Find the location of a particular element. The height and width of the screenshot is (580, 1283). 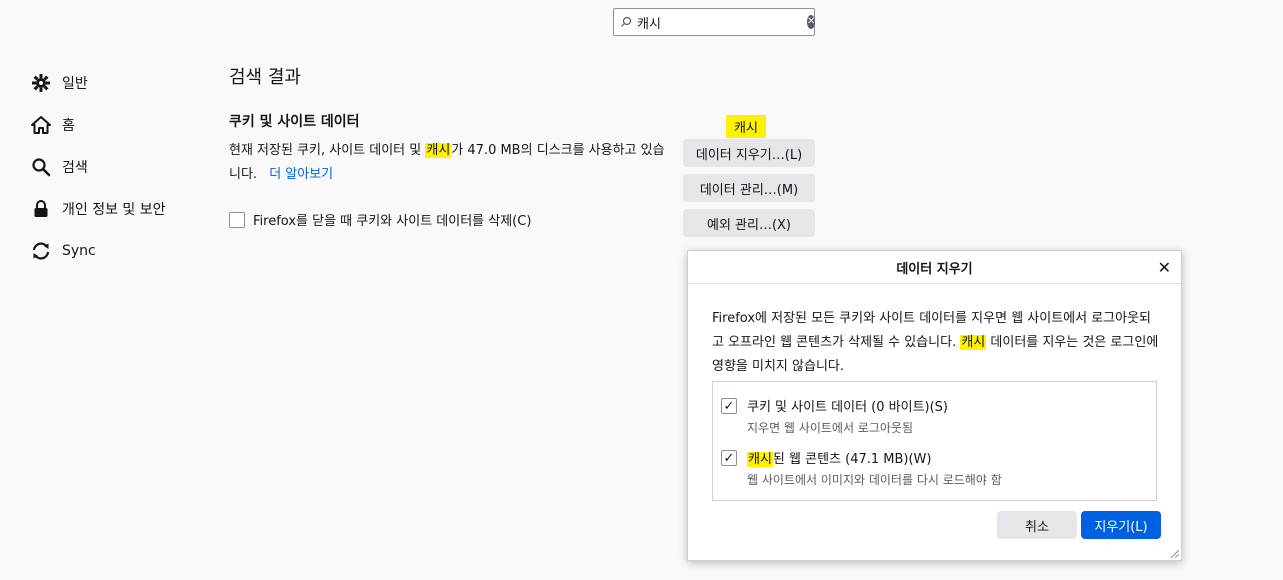

learn-more-link: 더 알아보기 is located at coordinates (301, 174).